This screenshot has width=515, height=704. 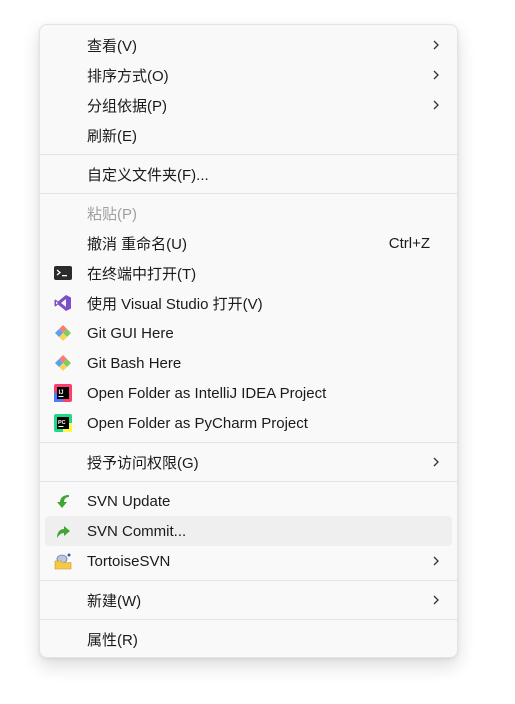 What do you see at coordinates (409, 243) in the screenshot?
I see `shortcut-text: Ctrl+Z` at bounding box center [409, 243].